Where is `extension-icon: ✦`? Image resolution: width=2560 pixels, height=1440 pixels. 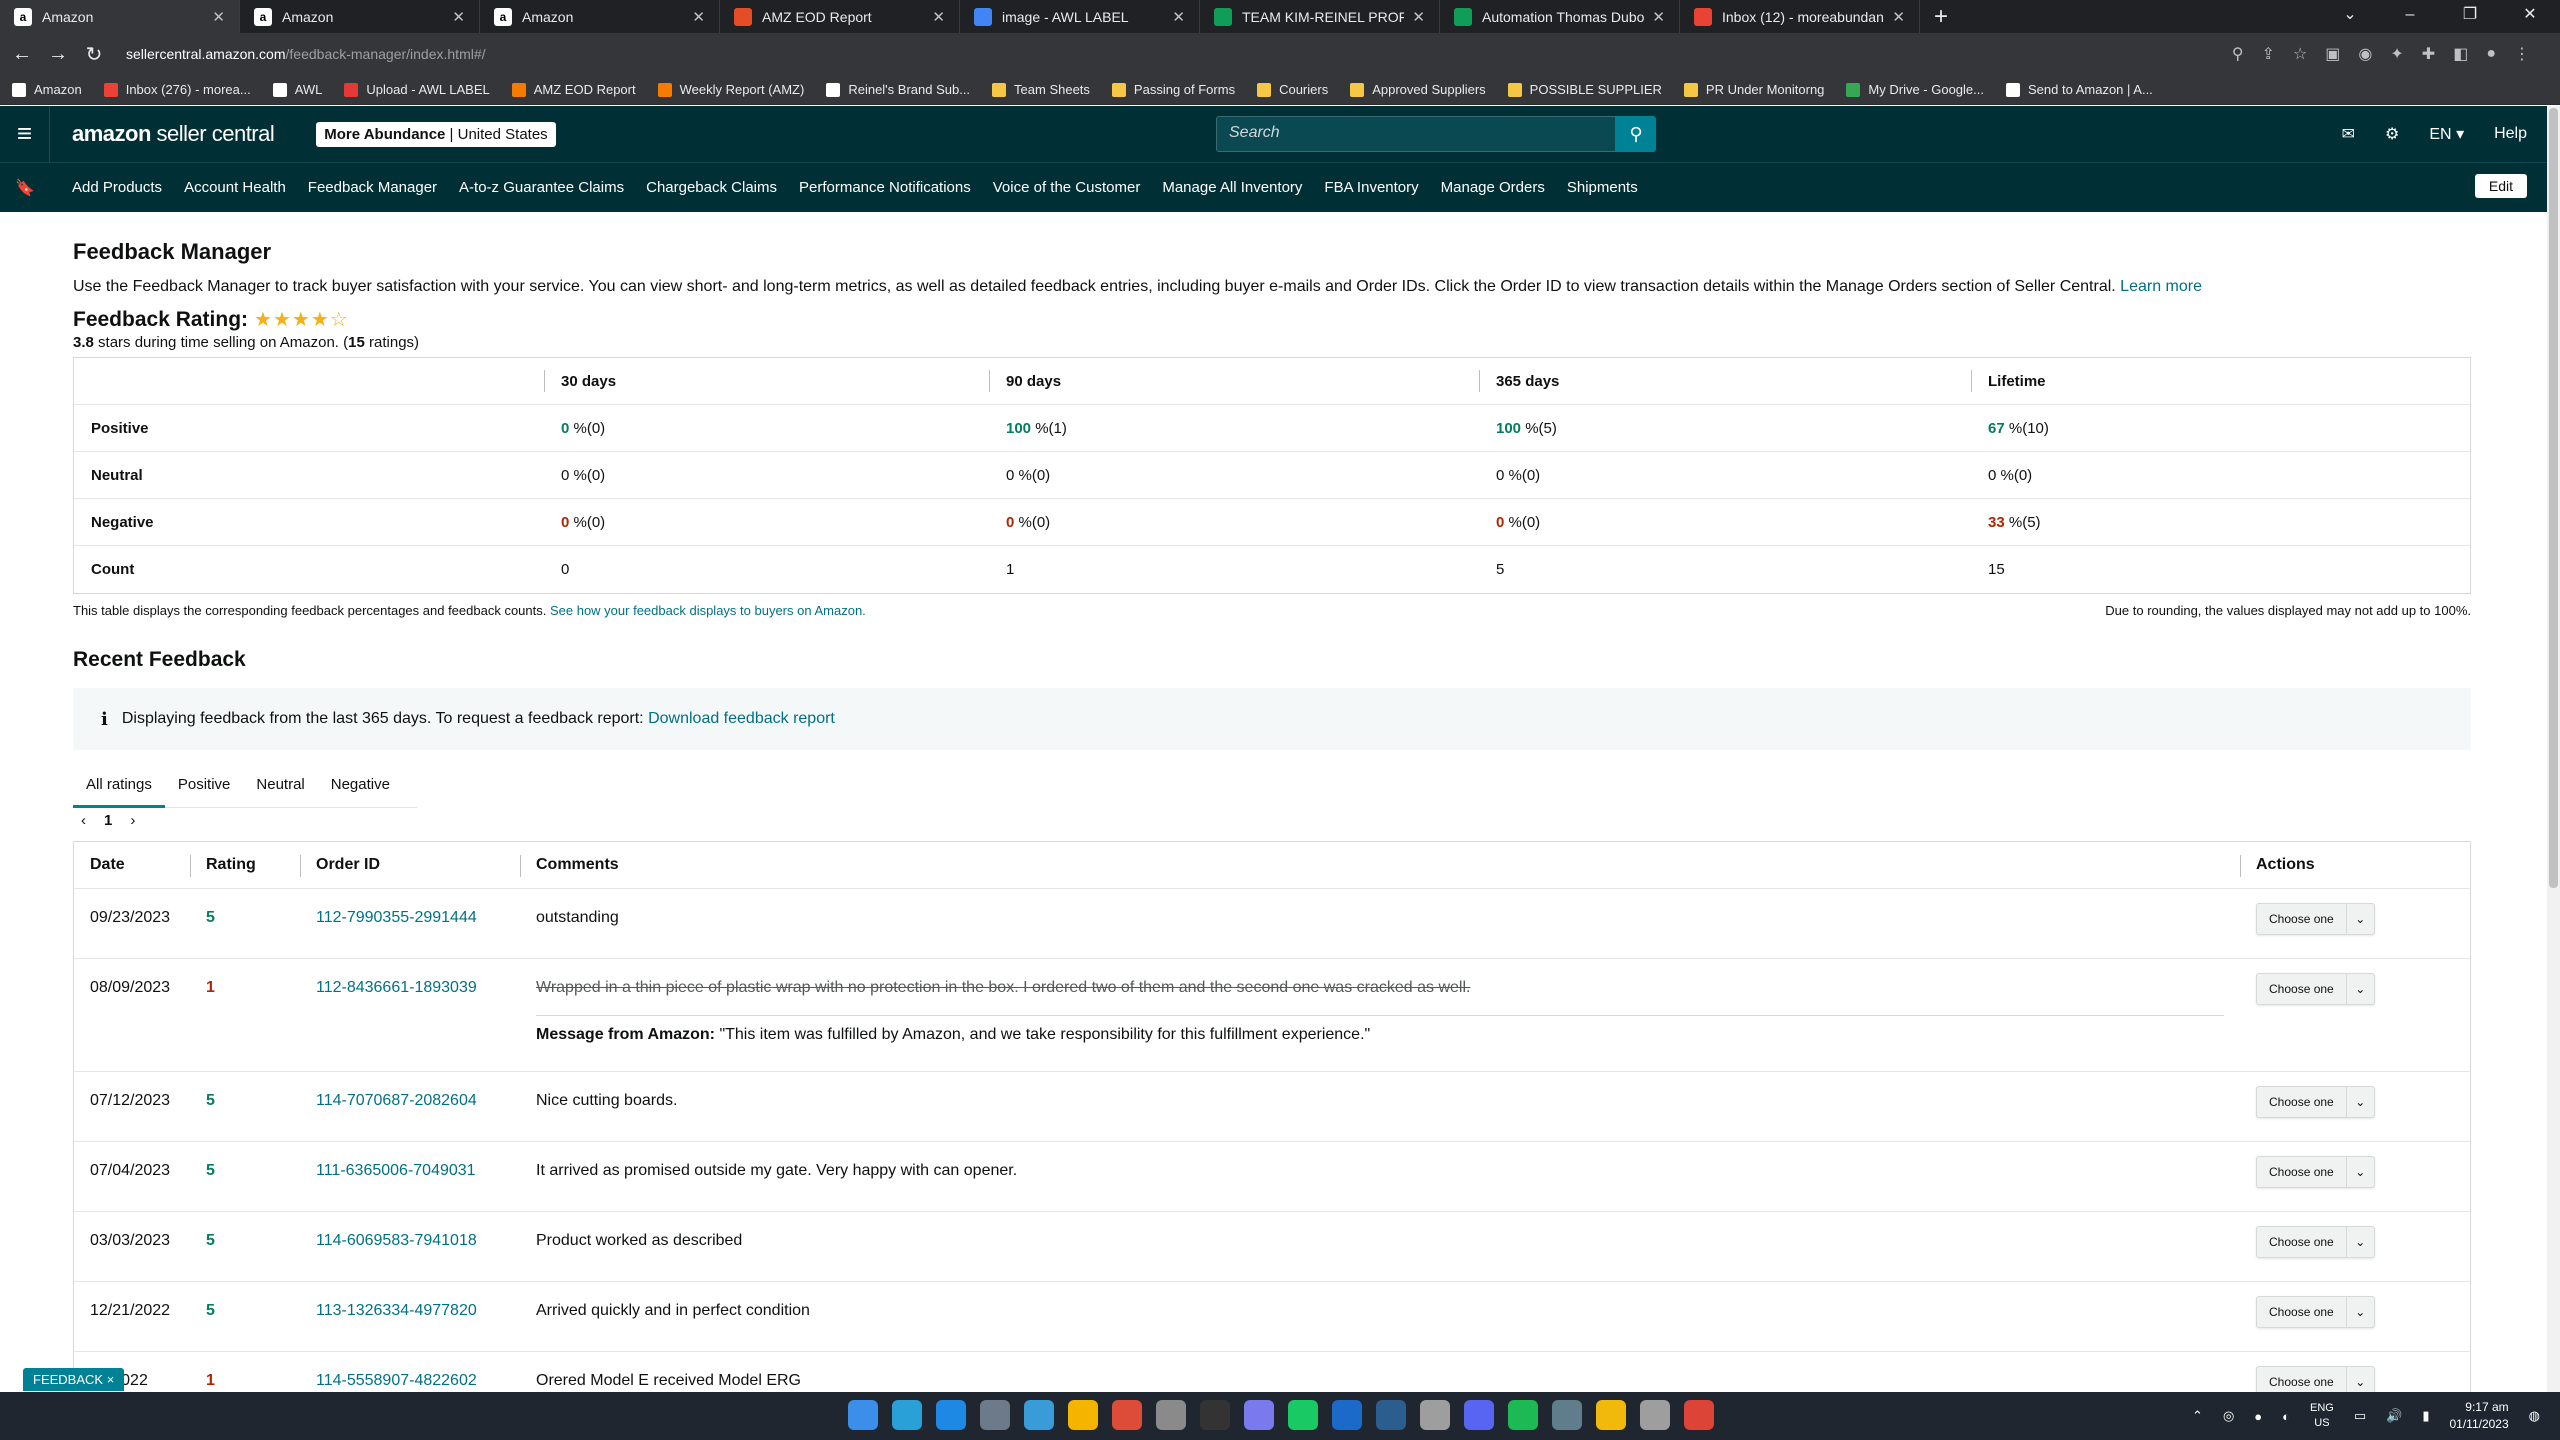
extension-icon: ✦ is located at coordinates (2396, 54).